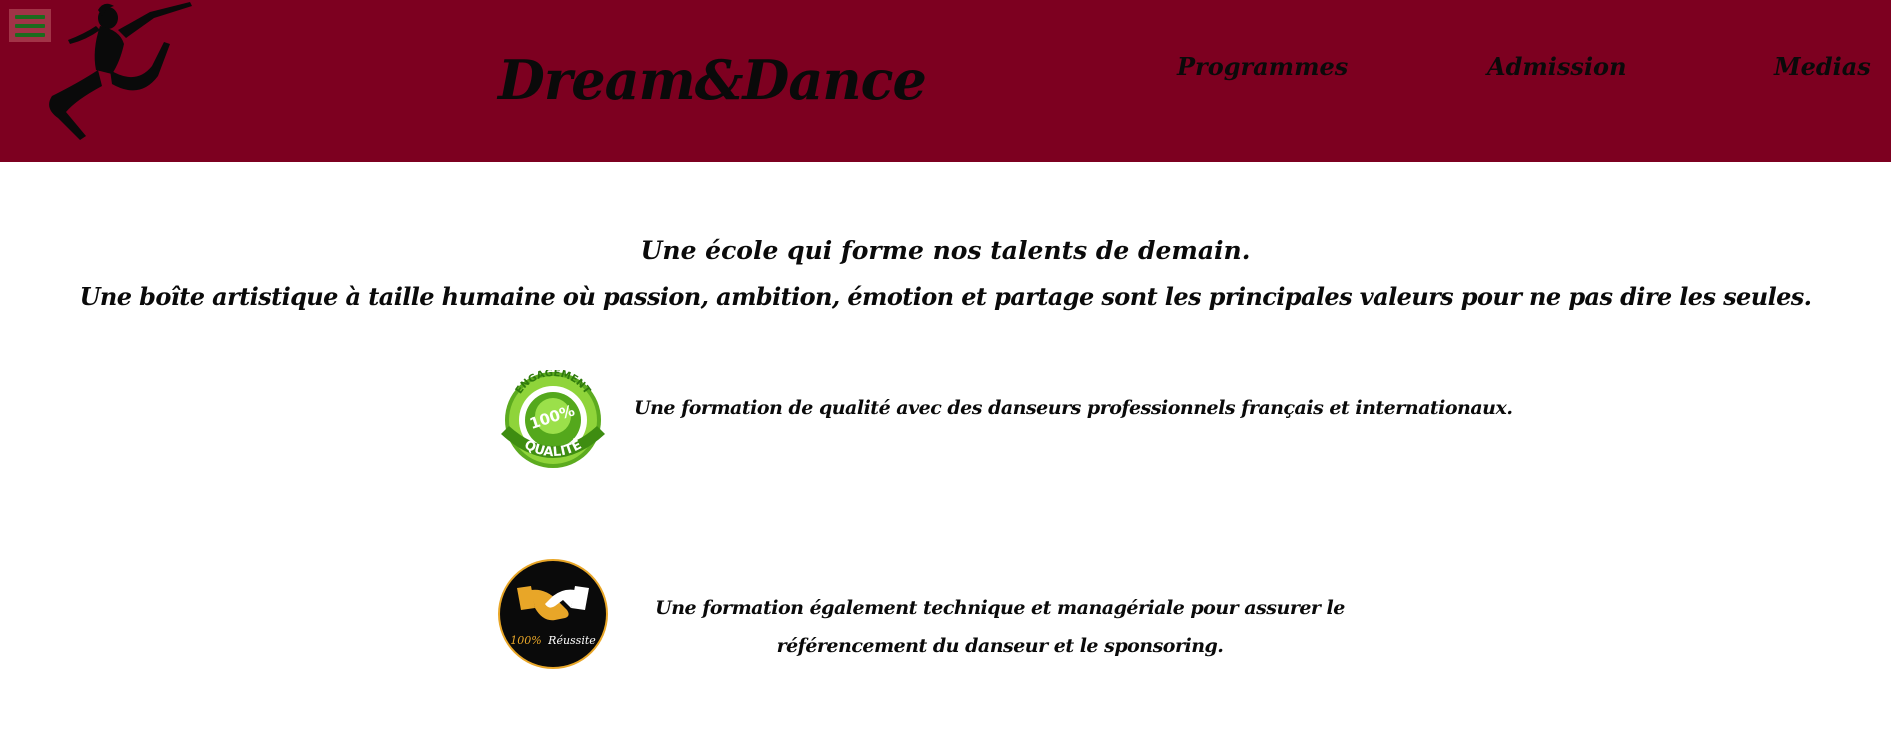  Describe the element at coordinates (1262, 66) in the screenshot. I see `nav-link-programmes: Programmes` at that location.